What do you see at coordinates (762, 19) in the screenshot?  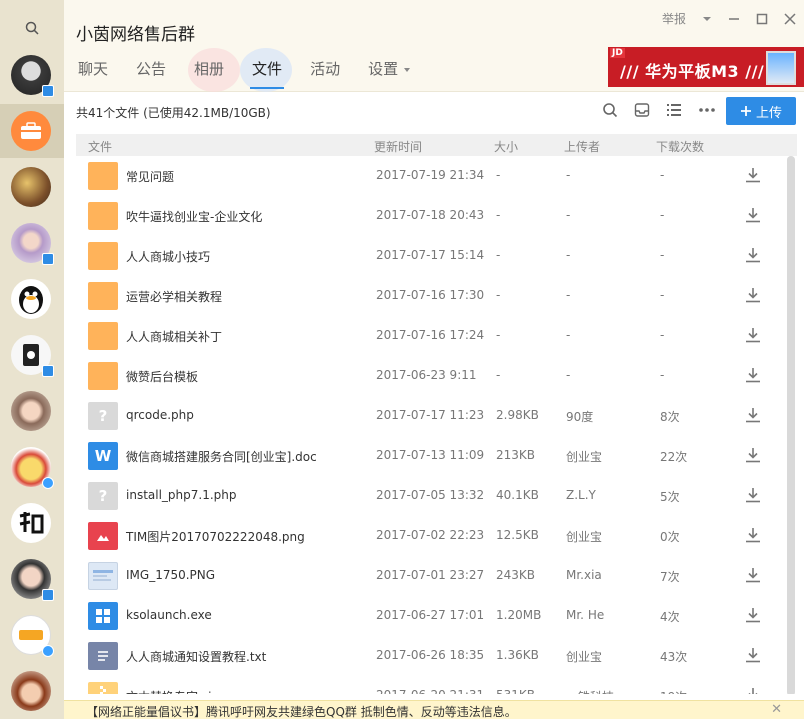 I see `maximize-icon` at bounding box center [762, 19].